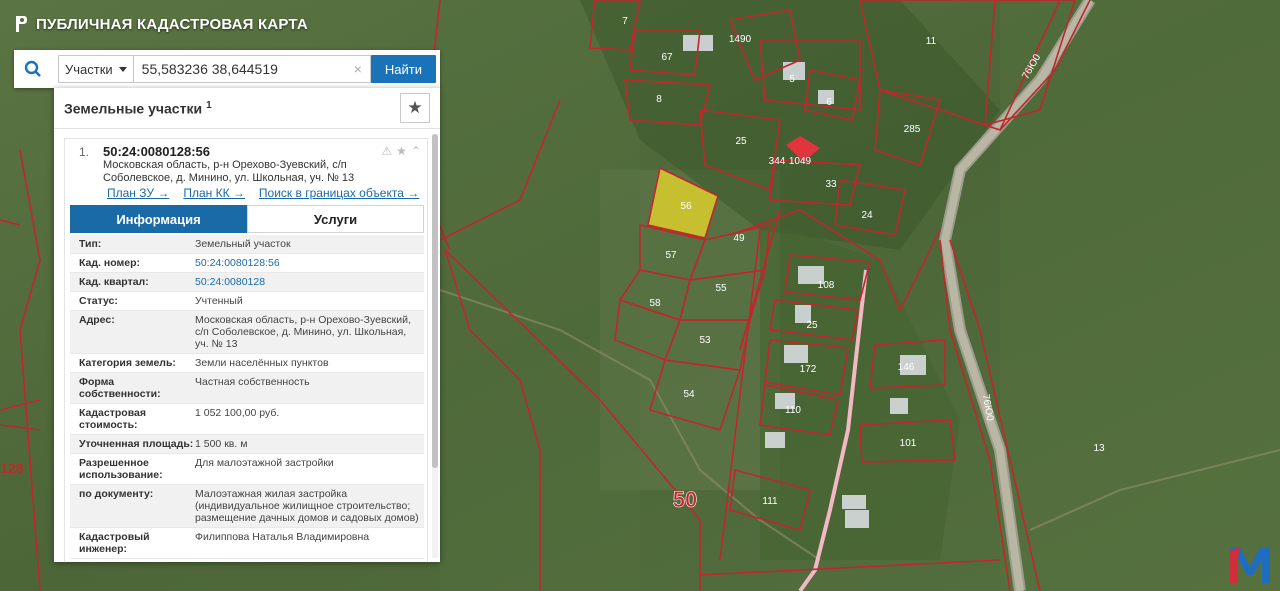  What do you see at coordinates (867, 215) in the screenshot?
I see `parcel-label: 24` at bounding box center [867, 215].